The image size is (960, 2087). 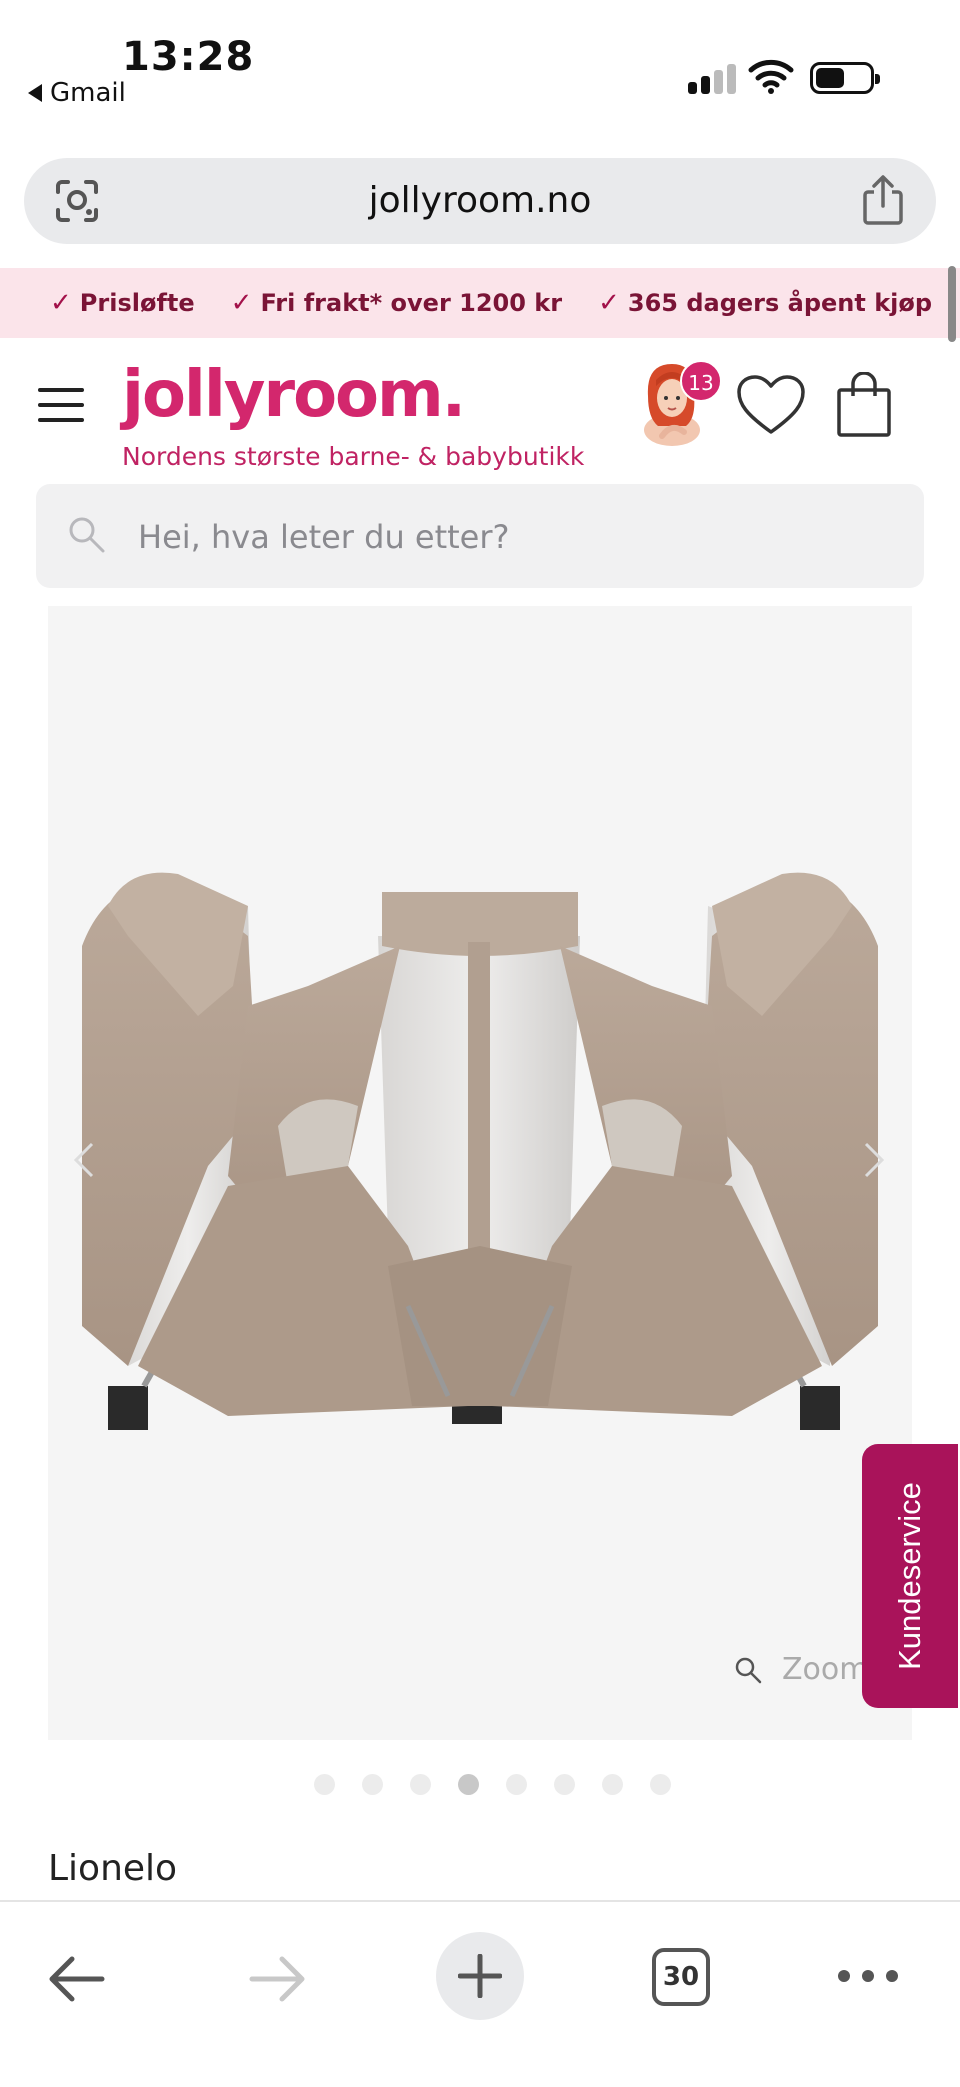 I want to click on promo-item-label: 365 dagers åpent kjøp, so click(x=780, y=303).